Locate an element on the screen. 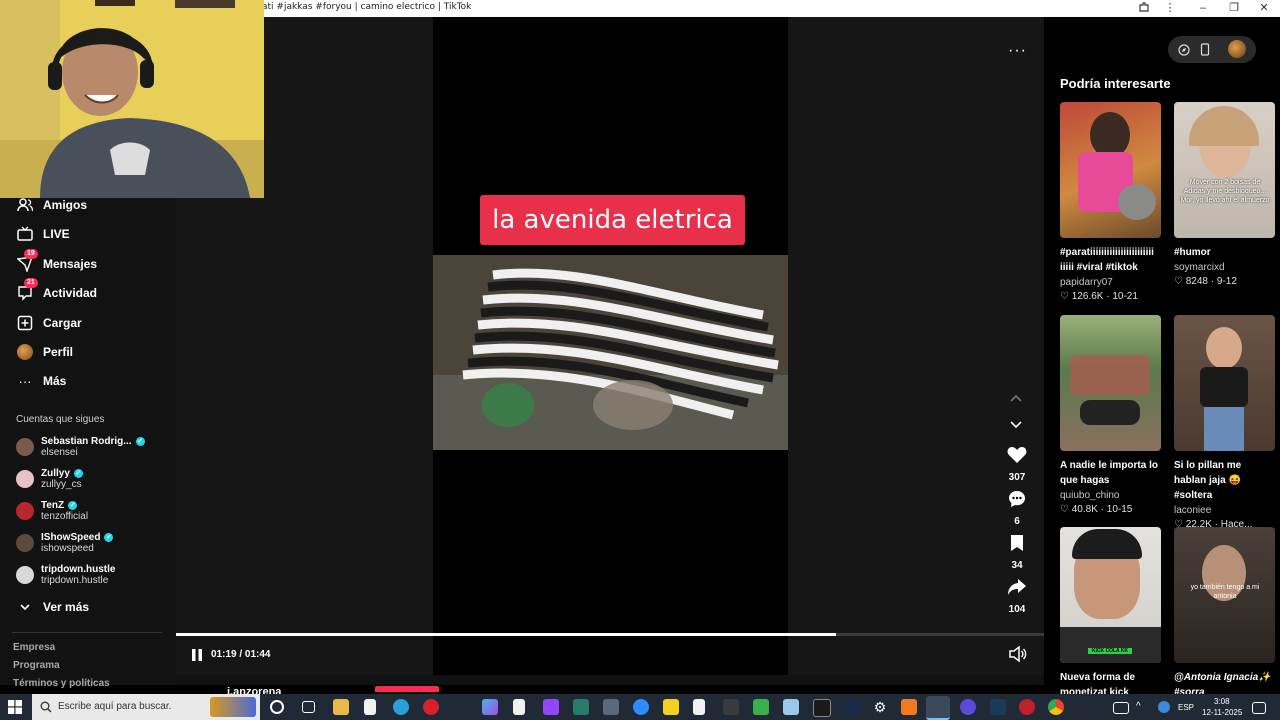 Image resolution: width=1280 pixels, height=720 pixels. capcut-icon is located at coordinates (822, 708).